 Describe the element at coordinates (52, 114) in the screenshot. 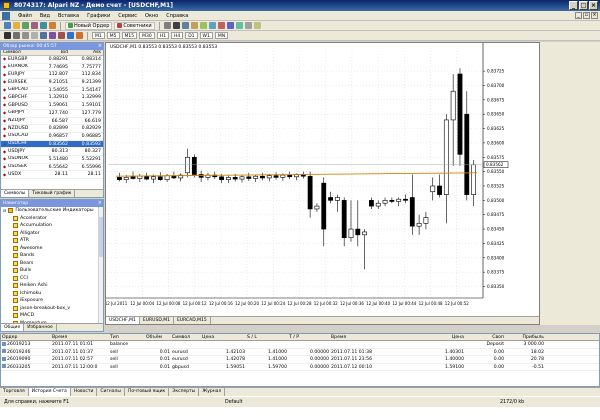

I see `symbol-row: ◆ GBPJPY 127.740 127.779` at that location.